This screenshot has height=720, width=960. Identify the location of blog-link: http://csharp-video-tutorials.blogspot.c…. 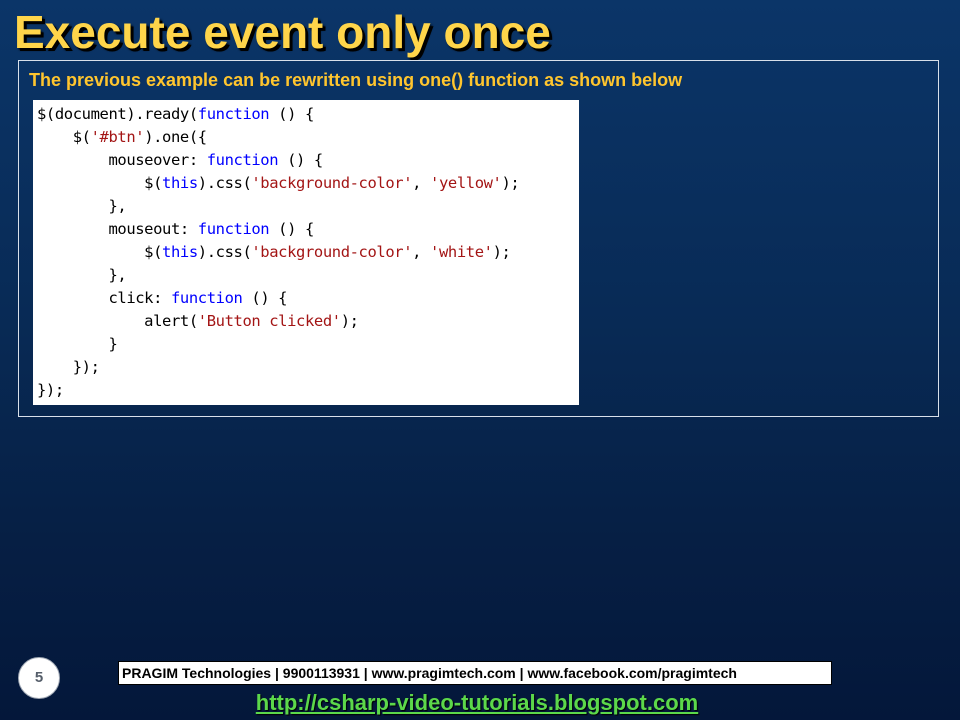
(477, 703).